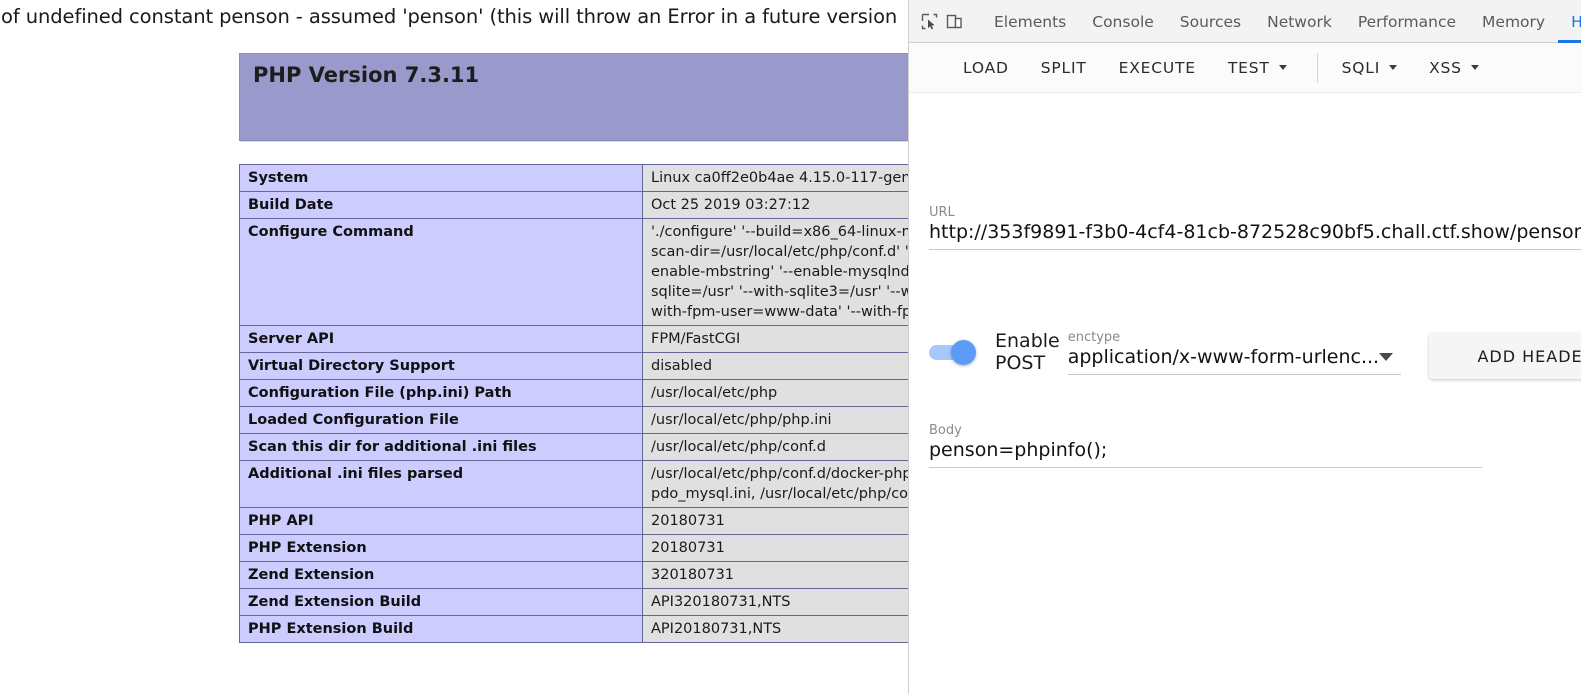 This screenshot has width=1581, height=694. I want to click on hackbar-xss-label: XSS, so click(1445, 67).